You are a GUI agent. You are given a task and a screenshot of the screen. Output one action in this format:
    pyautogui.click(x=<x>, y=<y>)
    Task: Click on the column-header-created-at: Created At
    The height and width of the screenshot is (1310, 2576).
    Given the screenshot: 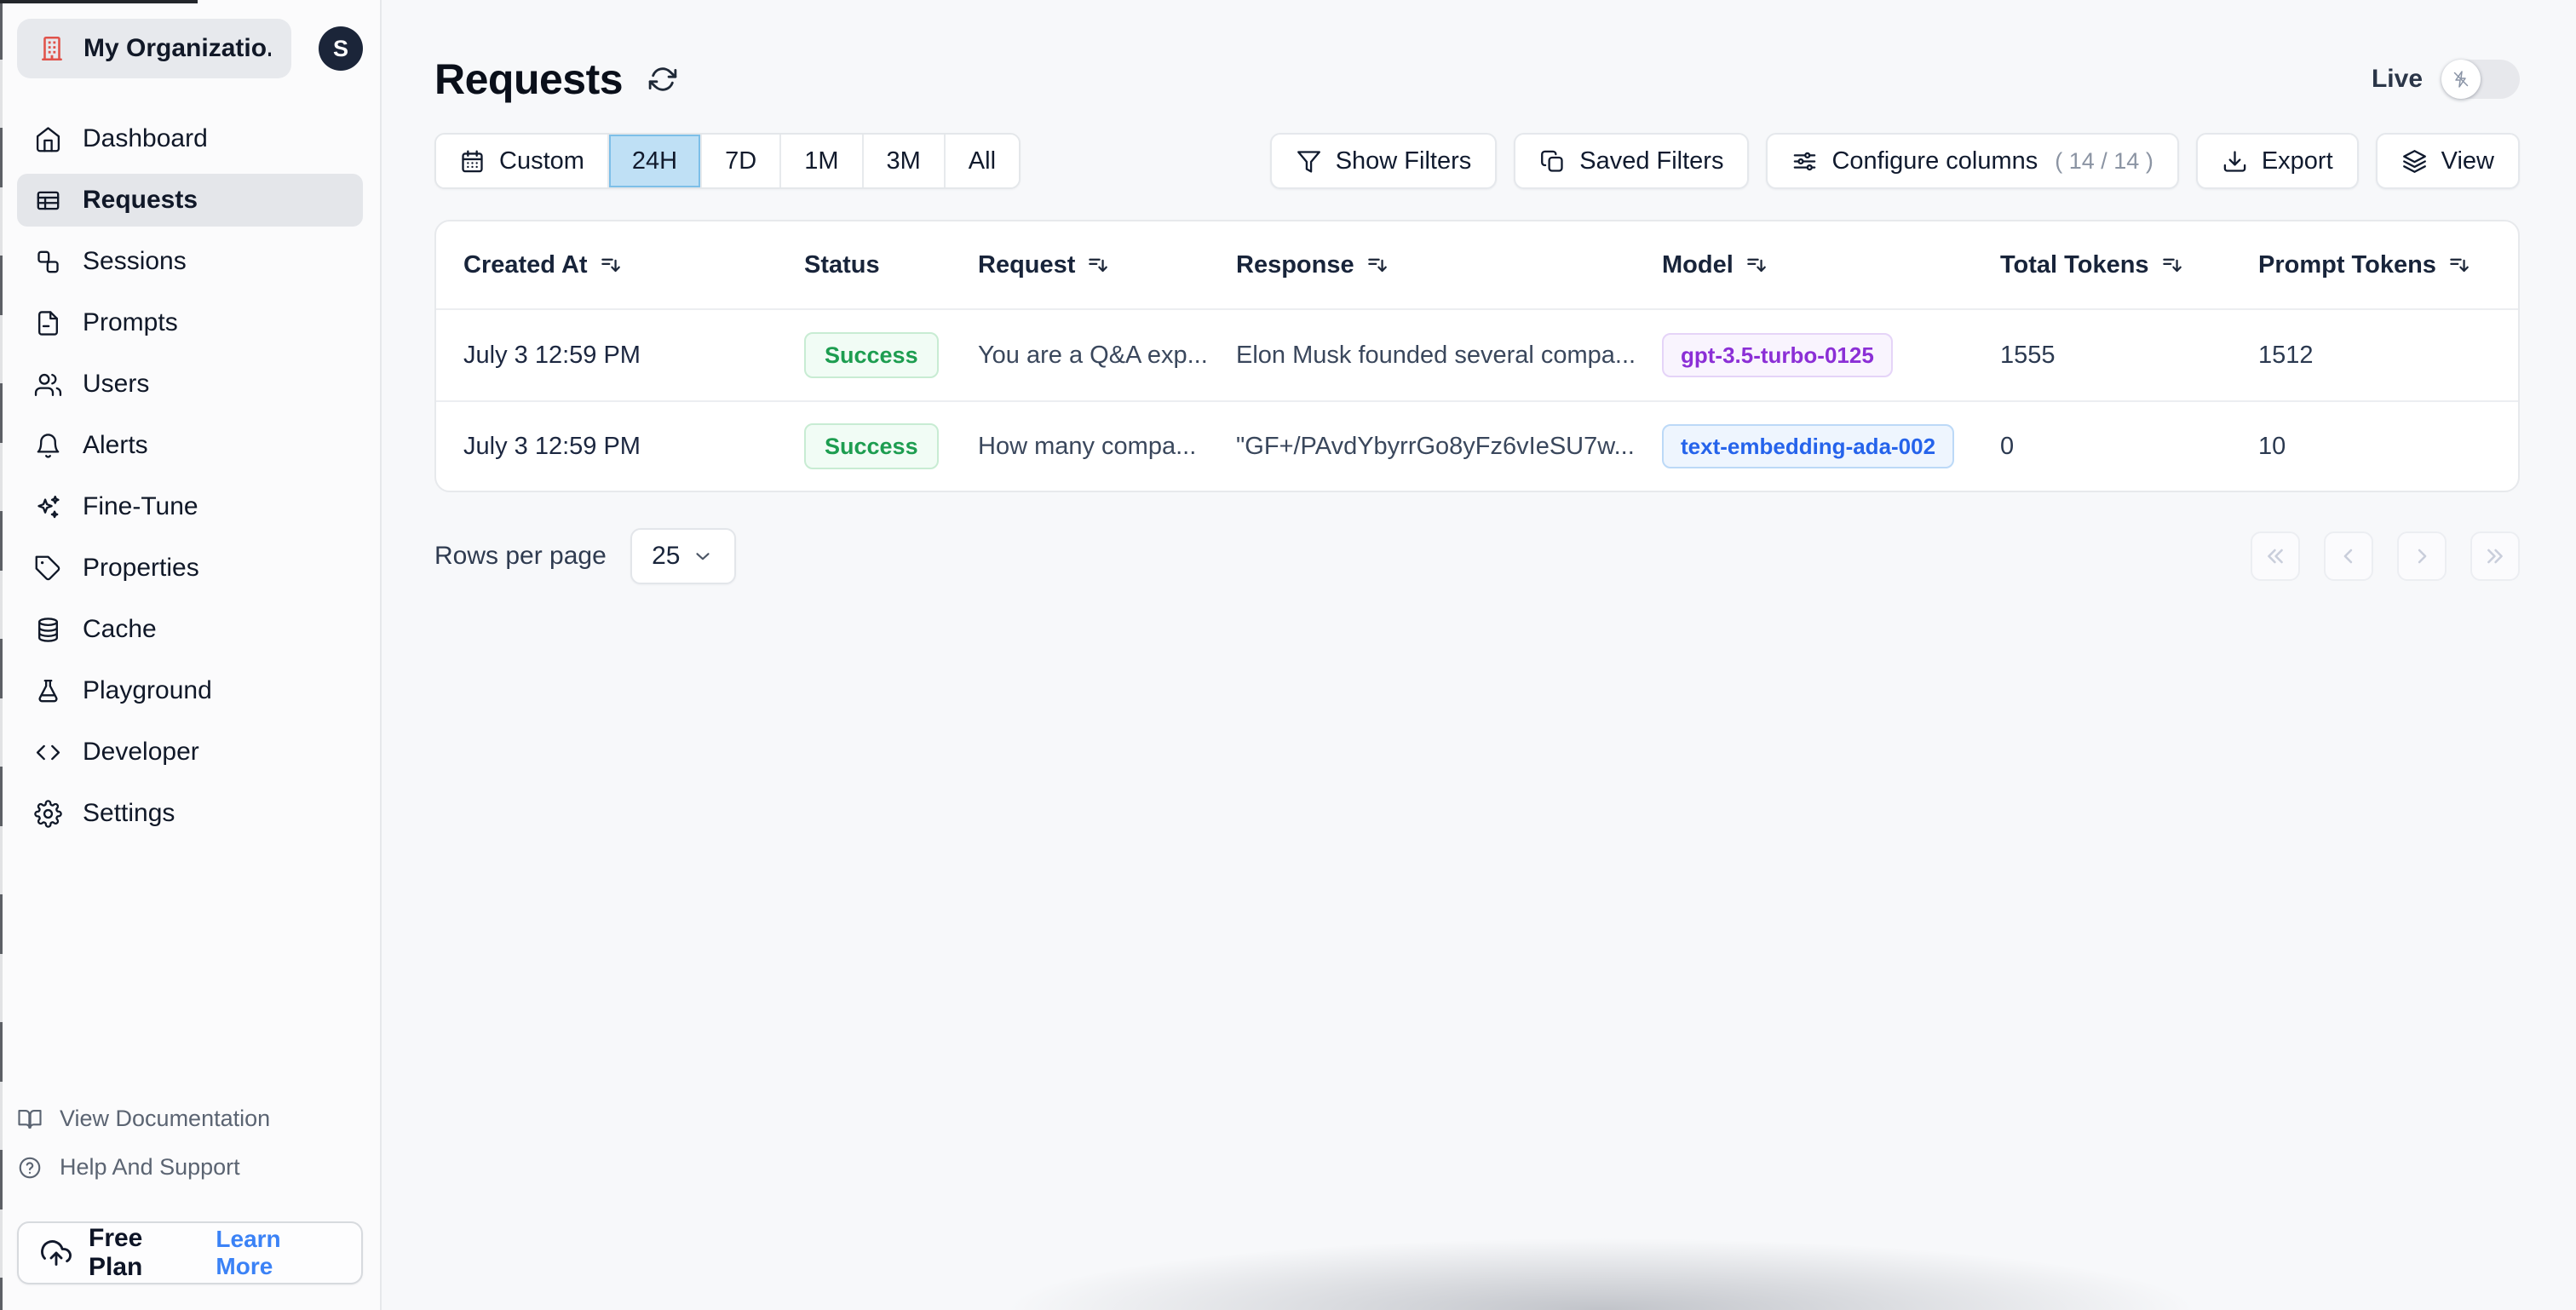 What is the action you would take?
    pyautogui.click(x=634, y=265)
    